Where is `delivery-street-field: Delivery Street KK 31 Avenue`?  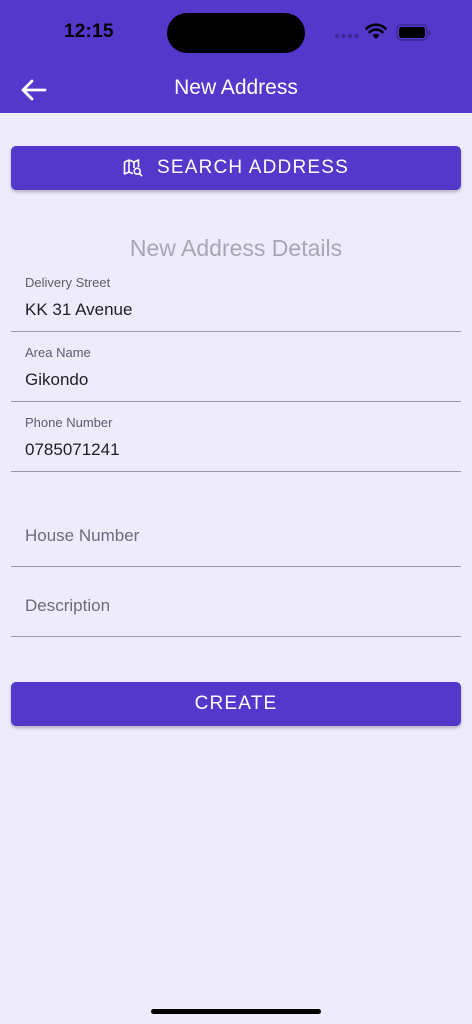
delivery-street-field: Delivery Street KK 31 Avenue is located at coordinates (236, 300).